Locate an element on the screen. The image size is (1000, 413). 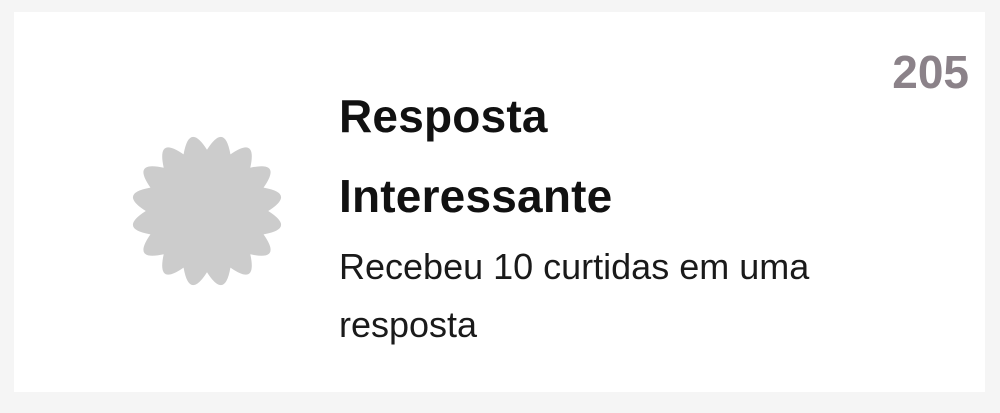
achievement-title: Resposta Interessante is located at coordinates (476, 156).